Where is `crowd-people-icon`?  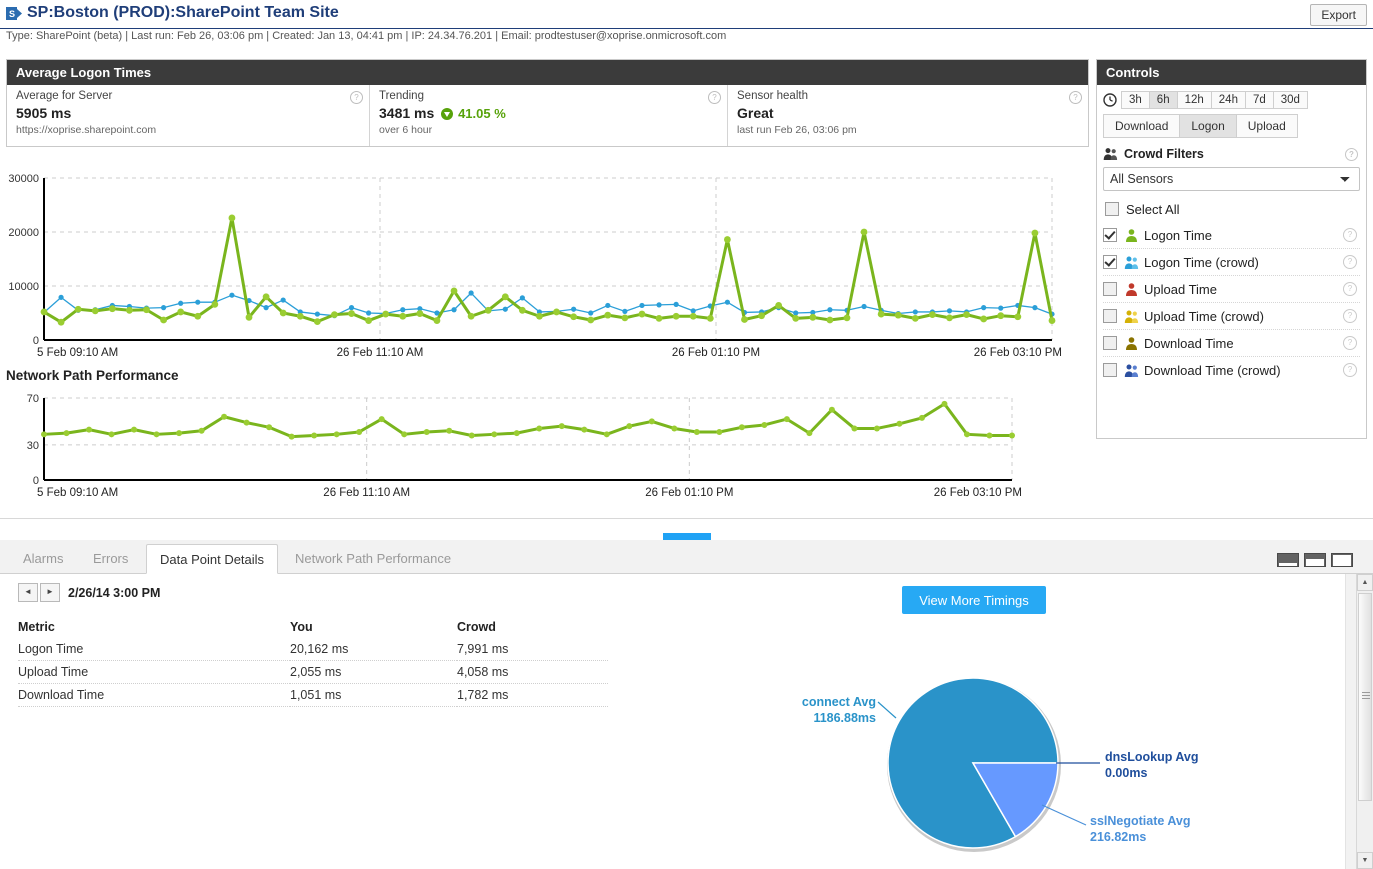 crowd-people-icon is located at coordinates (1110, 154).